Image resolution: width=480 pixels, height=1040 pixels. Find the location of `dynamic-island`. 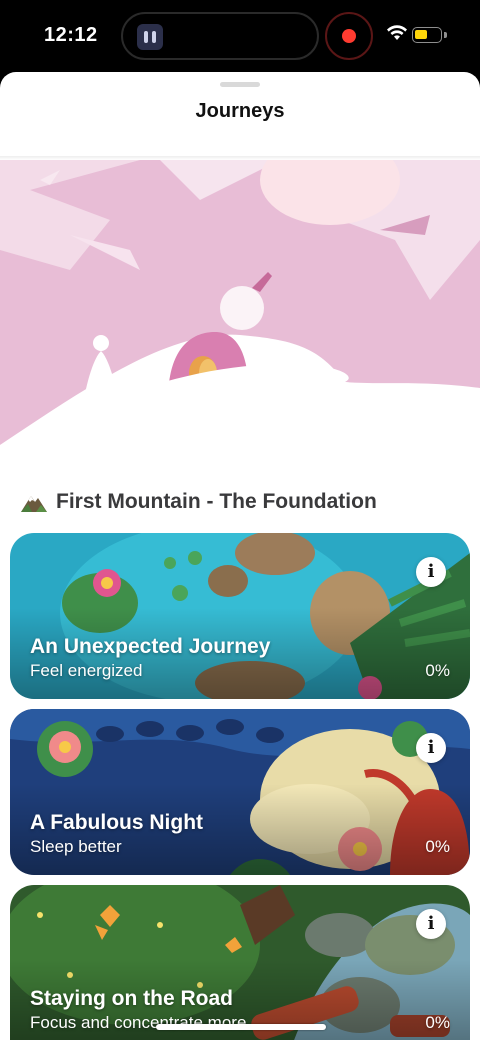

dynamic-island is located at coordinates (220, 36).